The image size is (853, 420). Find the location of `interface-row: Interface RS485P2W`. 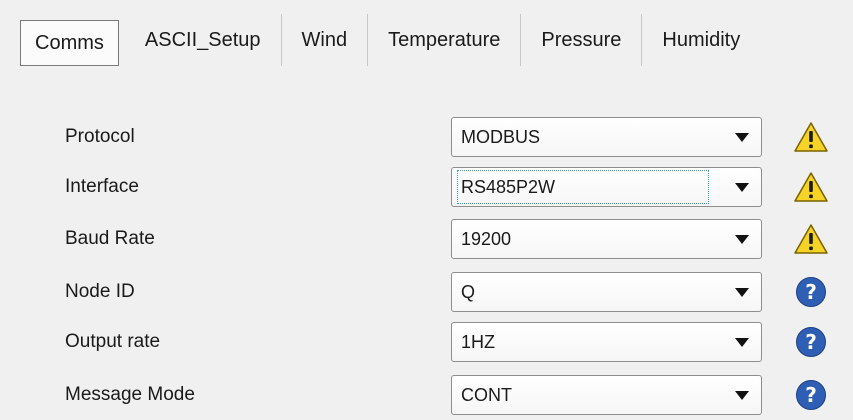

interface-row: Interface RS485P2W is located at coordinates (426, 187).